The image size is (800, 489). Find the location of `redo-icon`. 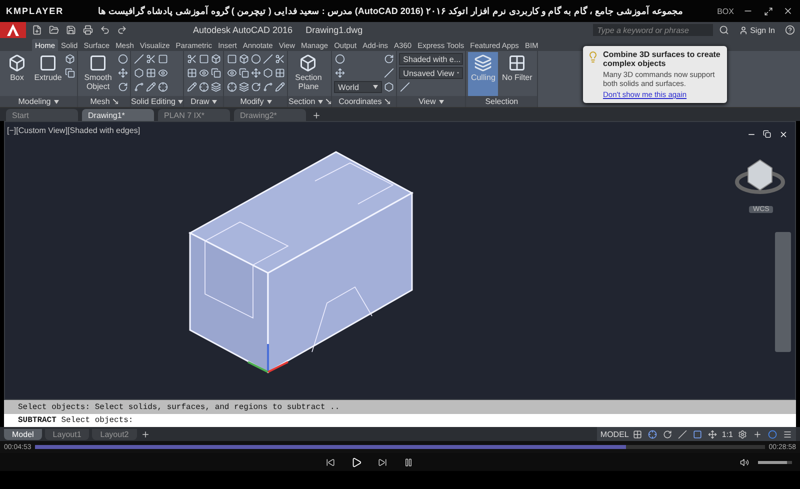

redo-icon is located at coordinates (122, 30).